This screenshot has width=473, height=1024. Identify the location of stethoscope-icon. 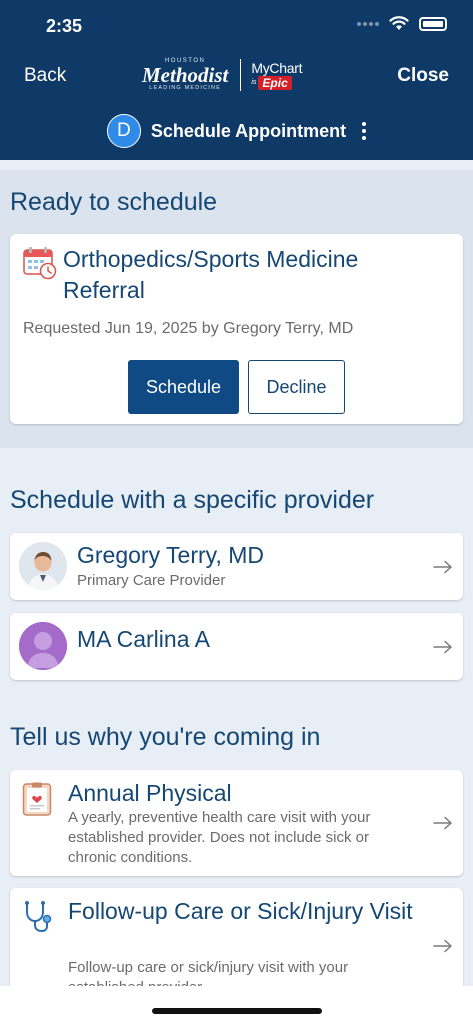
(38, 917).